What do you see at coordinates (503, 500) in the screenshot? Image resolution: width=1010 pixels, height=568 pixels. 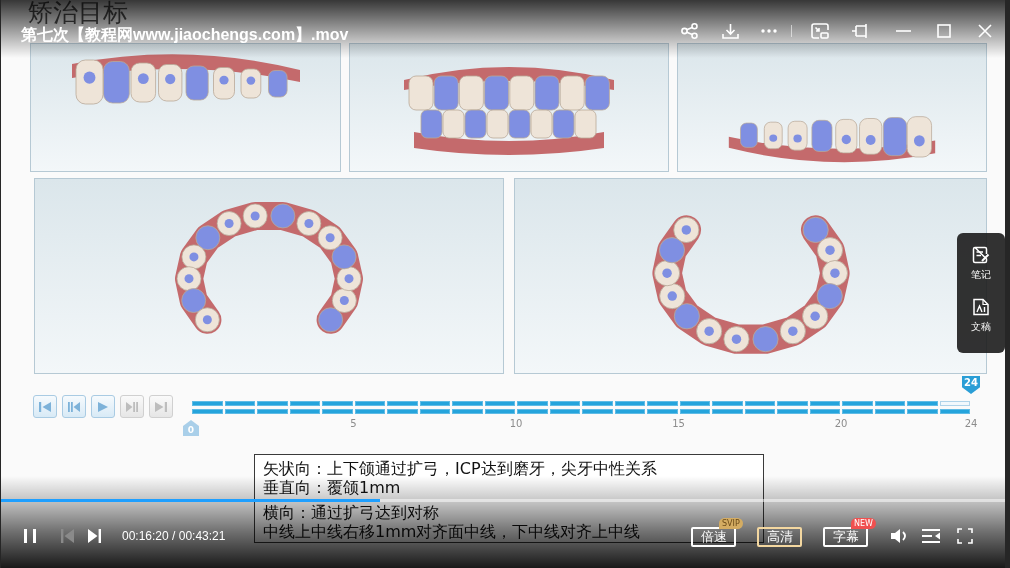 I see `progress-track` at bounding box center [503, 500].